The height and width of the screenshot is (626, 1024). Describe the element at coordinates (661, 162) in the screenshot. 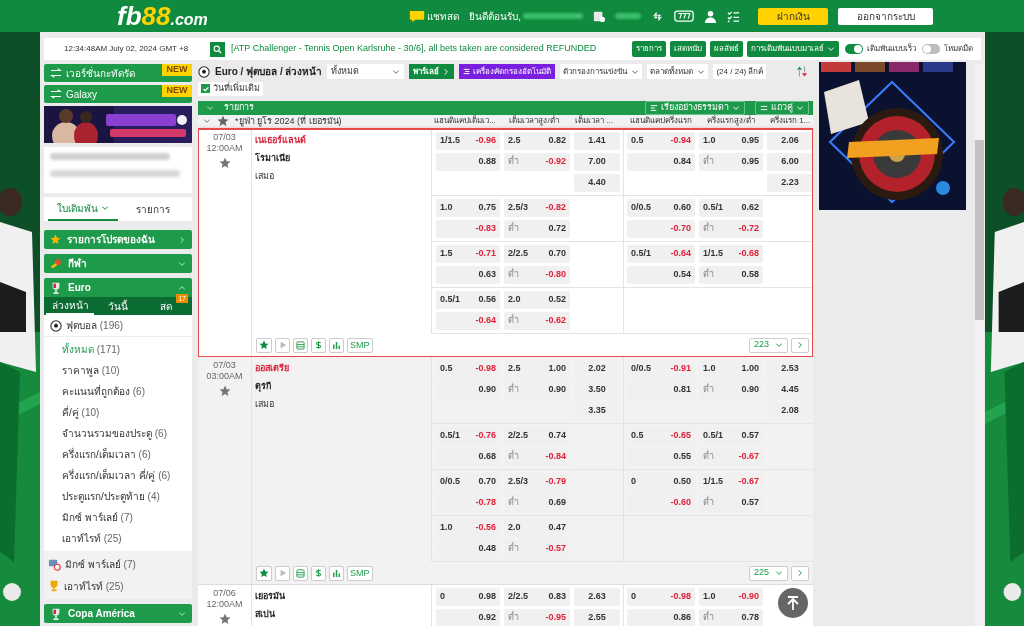

I see `odds-cell: 0.84` at that location.